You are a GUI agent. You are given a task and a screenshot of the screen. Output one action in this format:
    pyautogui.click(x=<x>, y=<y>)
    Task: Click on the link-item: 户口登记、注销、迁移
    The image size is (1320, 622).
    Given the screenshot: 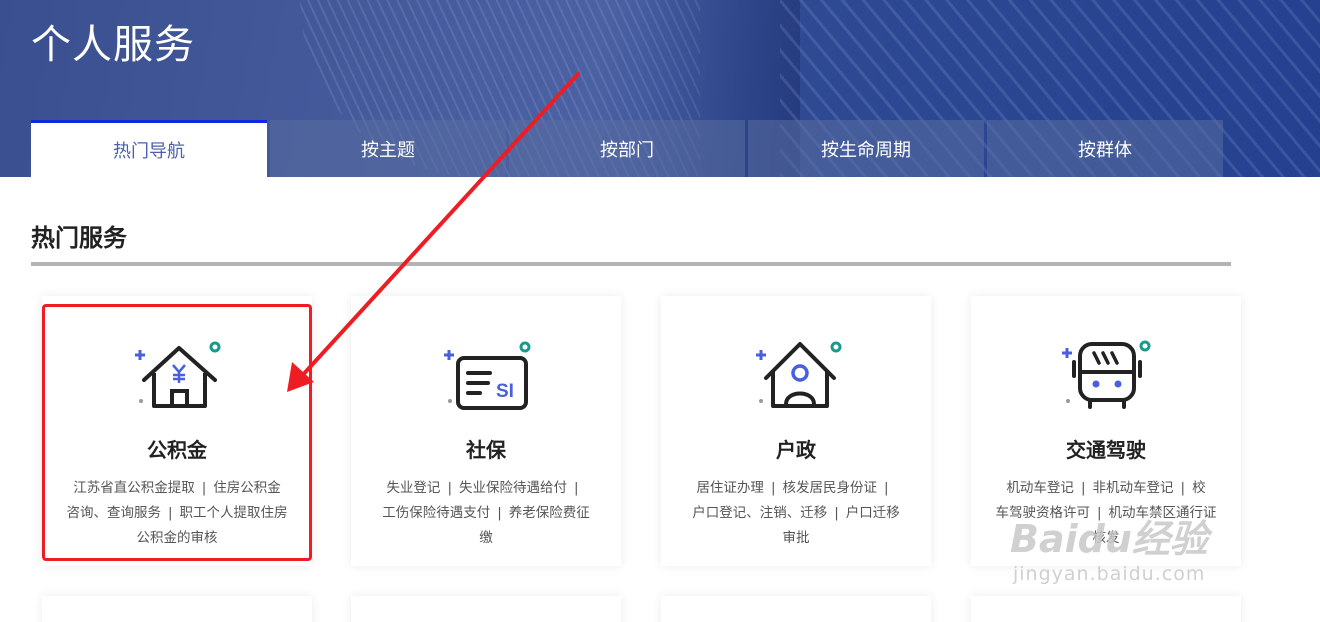 What is the action you would take?
    pyautogui.click(x=759, y=513)
    